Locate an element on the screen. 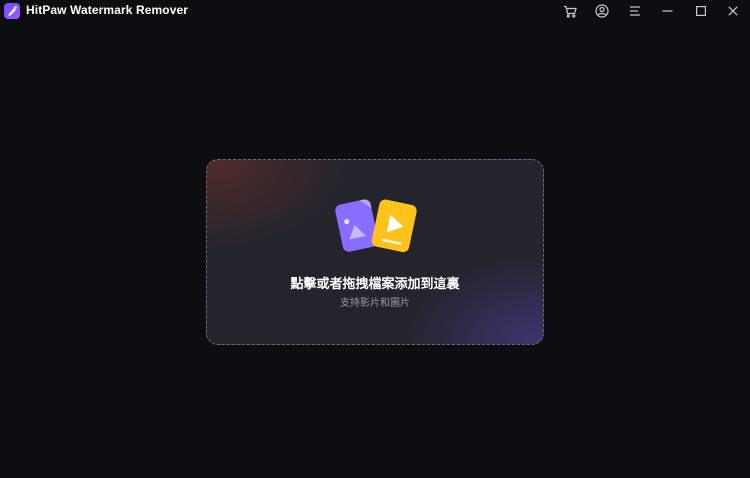 Image resolution: width=750 pixels, height=478 pixels. drop-zone-title: 點擊或者拖拽檔案添加到這裏 is located at coordinates (375, 284).